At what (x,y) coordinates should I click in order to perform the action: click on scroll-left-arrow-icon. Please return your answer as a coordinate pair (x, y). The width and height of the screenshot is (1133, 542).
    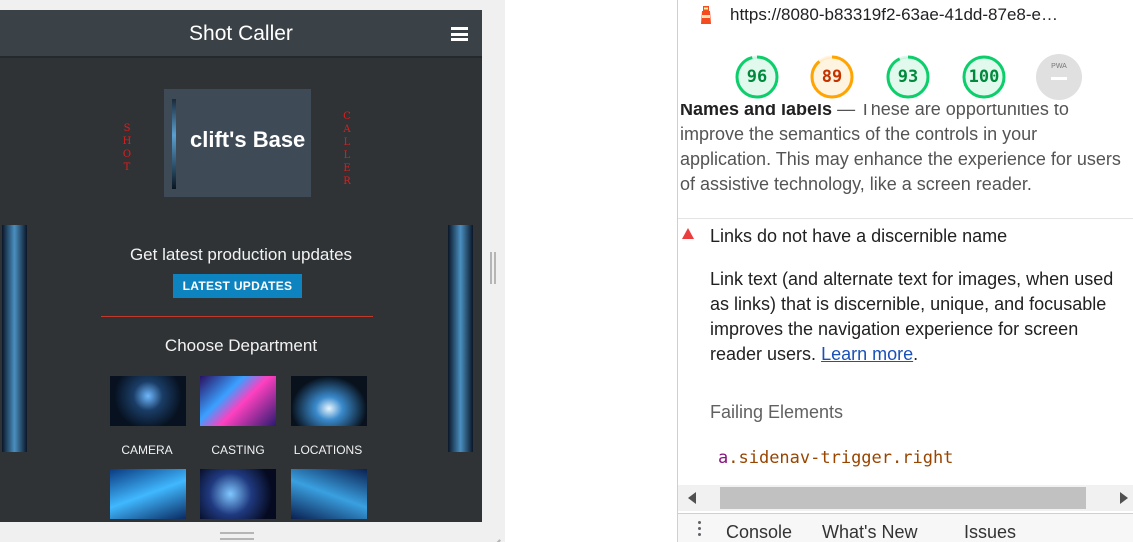
    Looking at the image, I should click on (692, 498).